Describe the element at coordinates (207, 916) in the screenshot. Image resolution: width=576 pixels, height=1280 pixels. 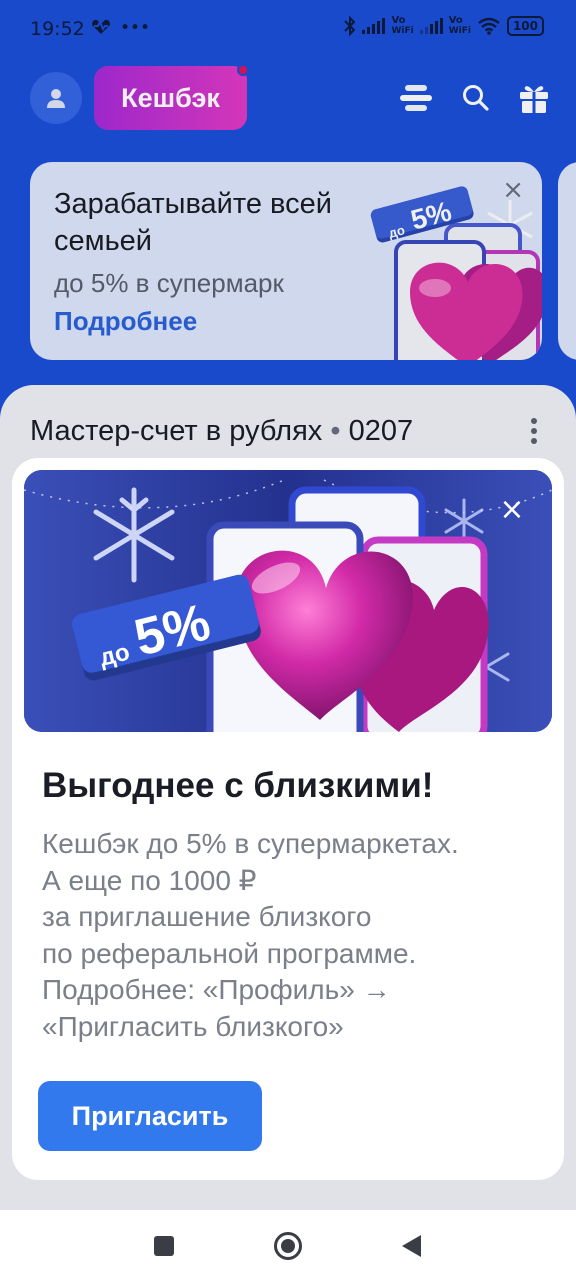
I see `dialog-body-line: за приглашение близкого` at that location.